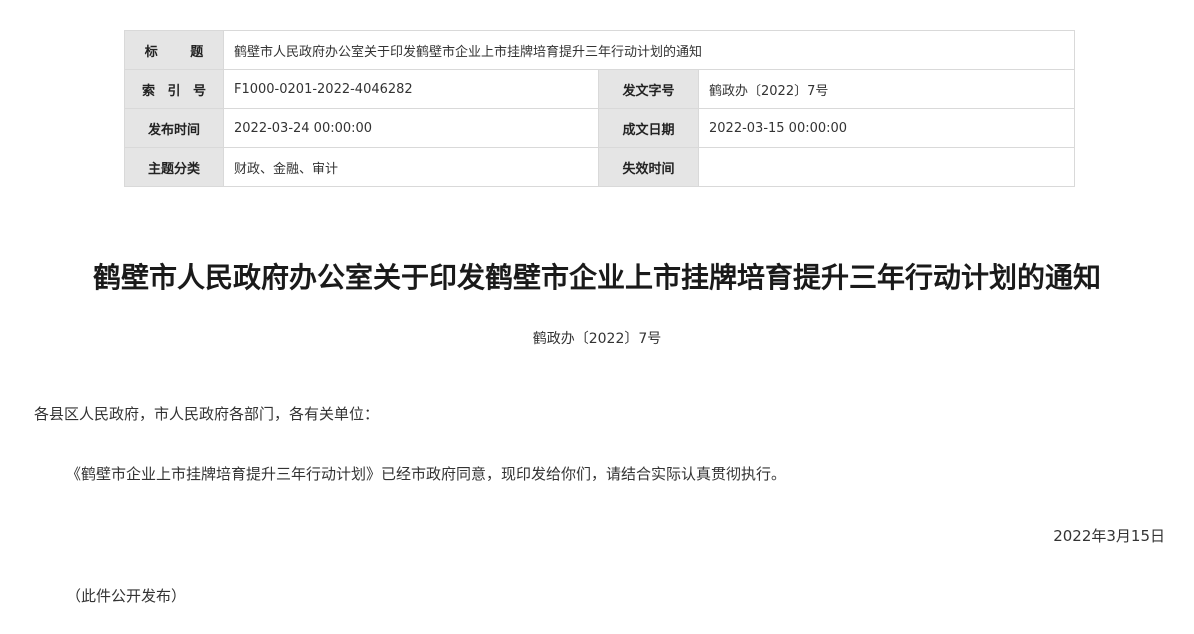 The height and width of the screenshot is (634, 1194). What do you see at coordinates (649, 50) in the screenshot?
I see `title-value: 鹤壁市人民政府办公室关于印发鹤壁市企业上市挂牌培育提升三年行动计划的通知` at bounding box center [649, 50].